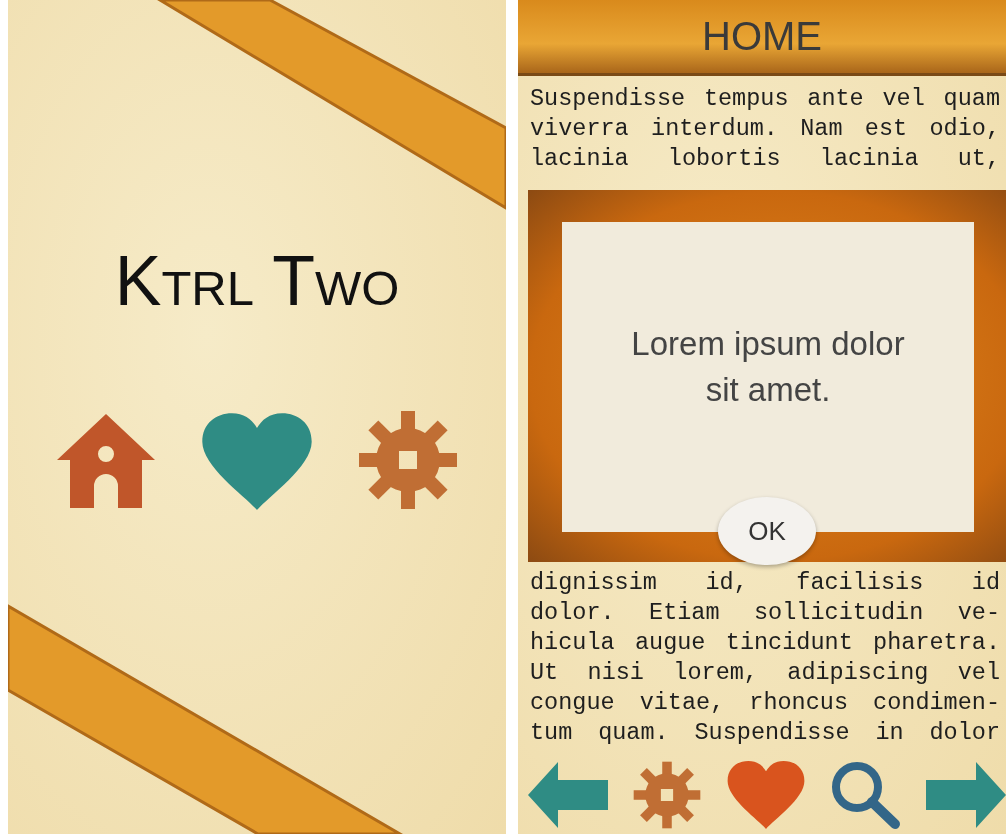  I want to click on body-text-line: hicula augue tincidunt pharetra., so click(765, 643).